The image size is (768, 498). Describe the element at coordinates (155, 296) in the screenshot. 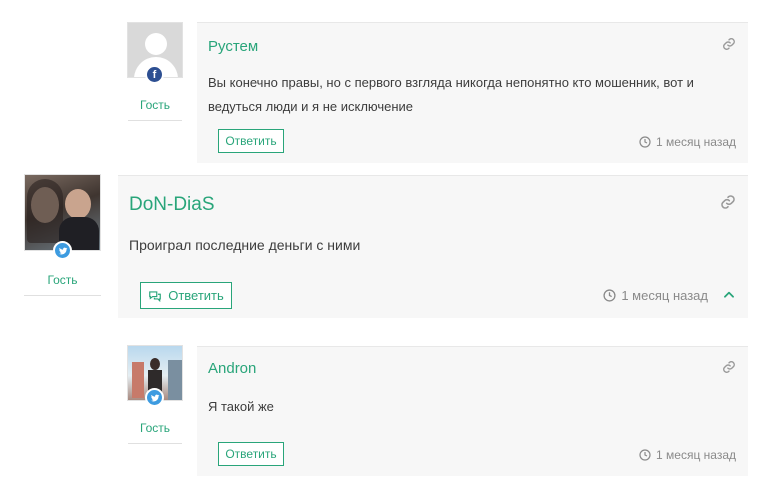

I see `comments-icon` at that location.